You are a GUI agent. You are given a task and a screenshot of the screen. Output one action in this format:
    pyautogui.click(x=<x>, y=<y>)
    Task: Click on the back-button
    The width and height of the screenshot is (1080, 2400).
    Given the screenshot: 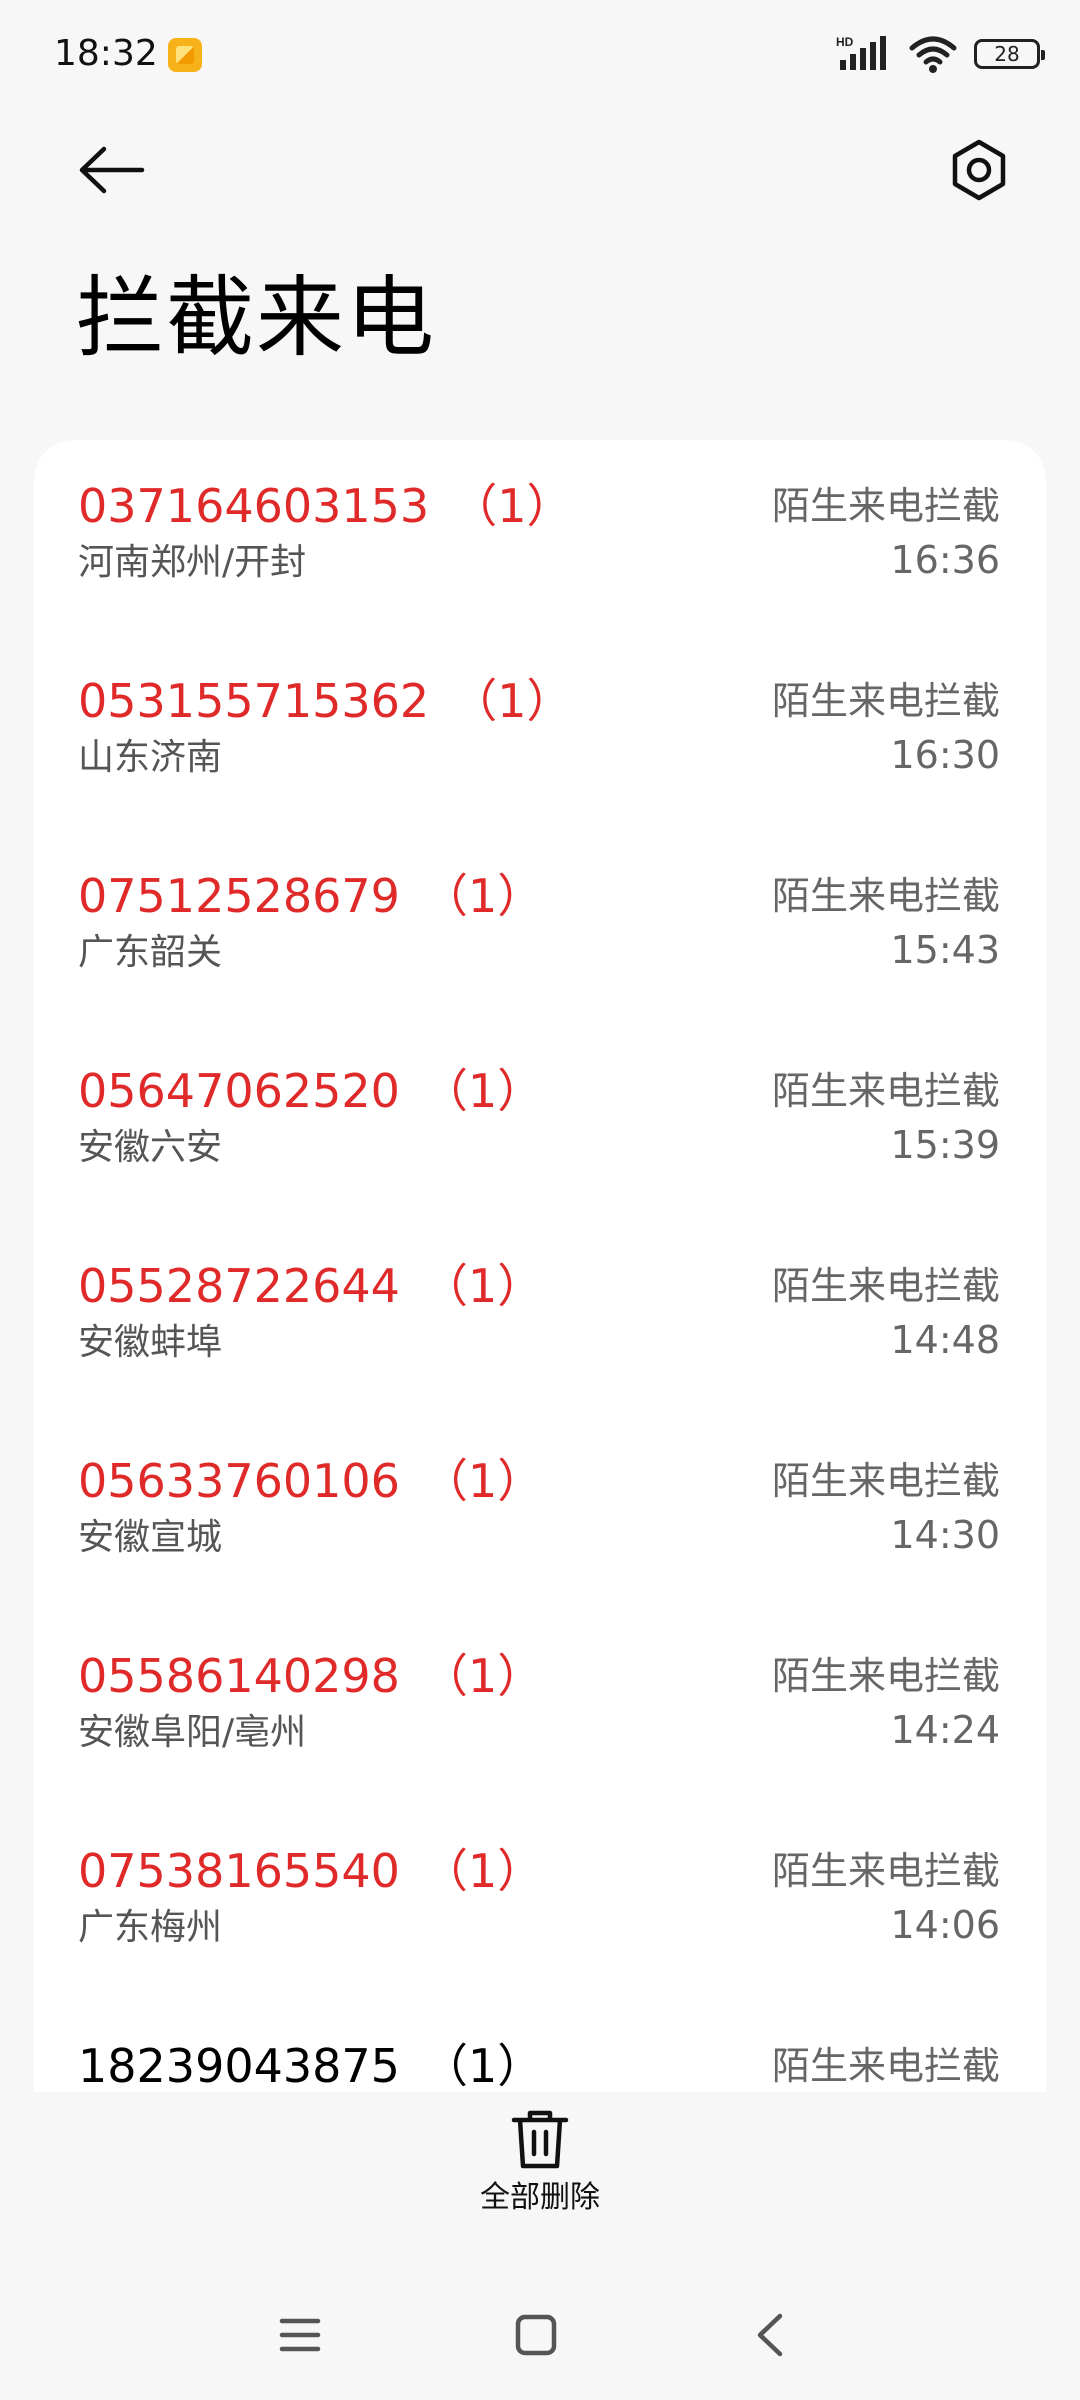 What is the action you would take?
    pyautogui.click(x=111, y=170)
    